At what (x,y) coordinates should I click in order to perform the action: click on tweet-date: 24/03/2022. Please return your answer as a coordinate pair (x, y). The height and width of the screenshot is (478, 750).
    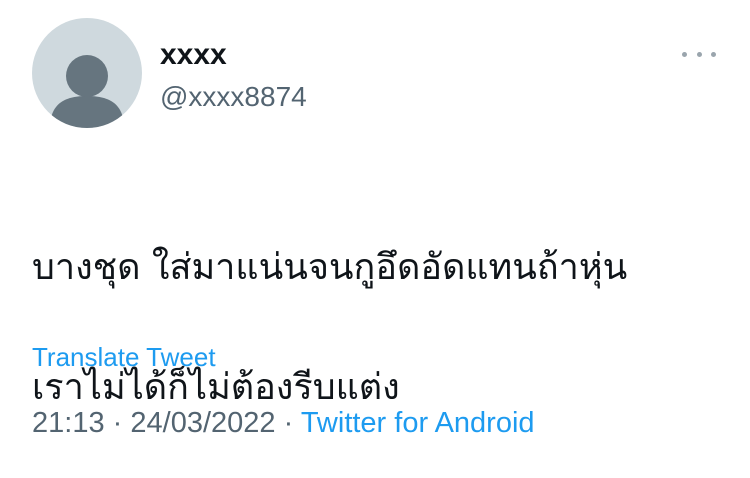
    Looking at the image, I should click on (202, 423).